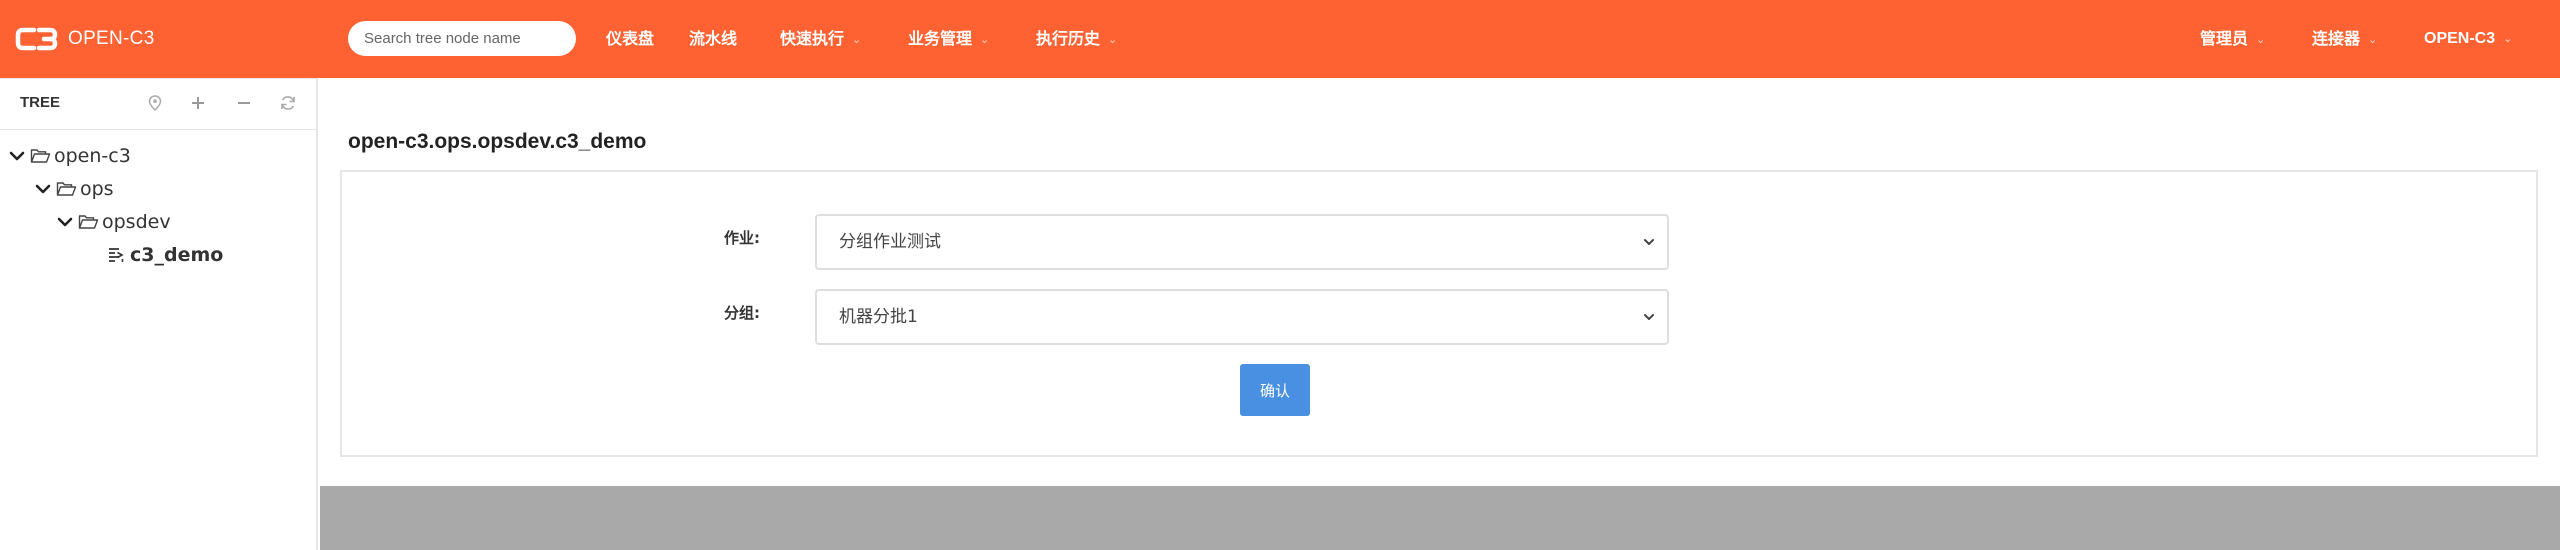  I want to click on tree-search-input, so click(462, 38).